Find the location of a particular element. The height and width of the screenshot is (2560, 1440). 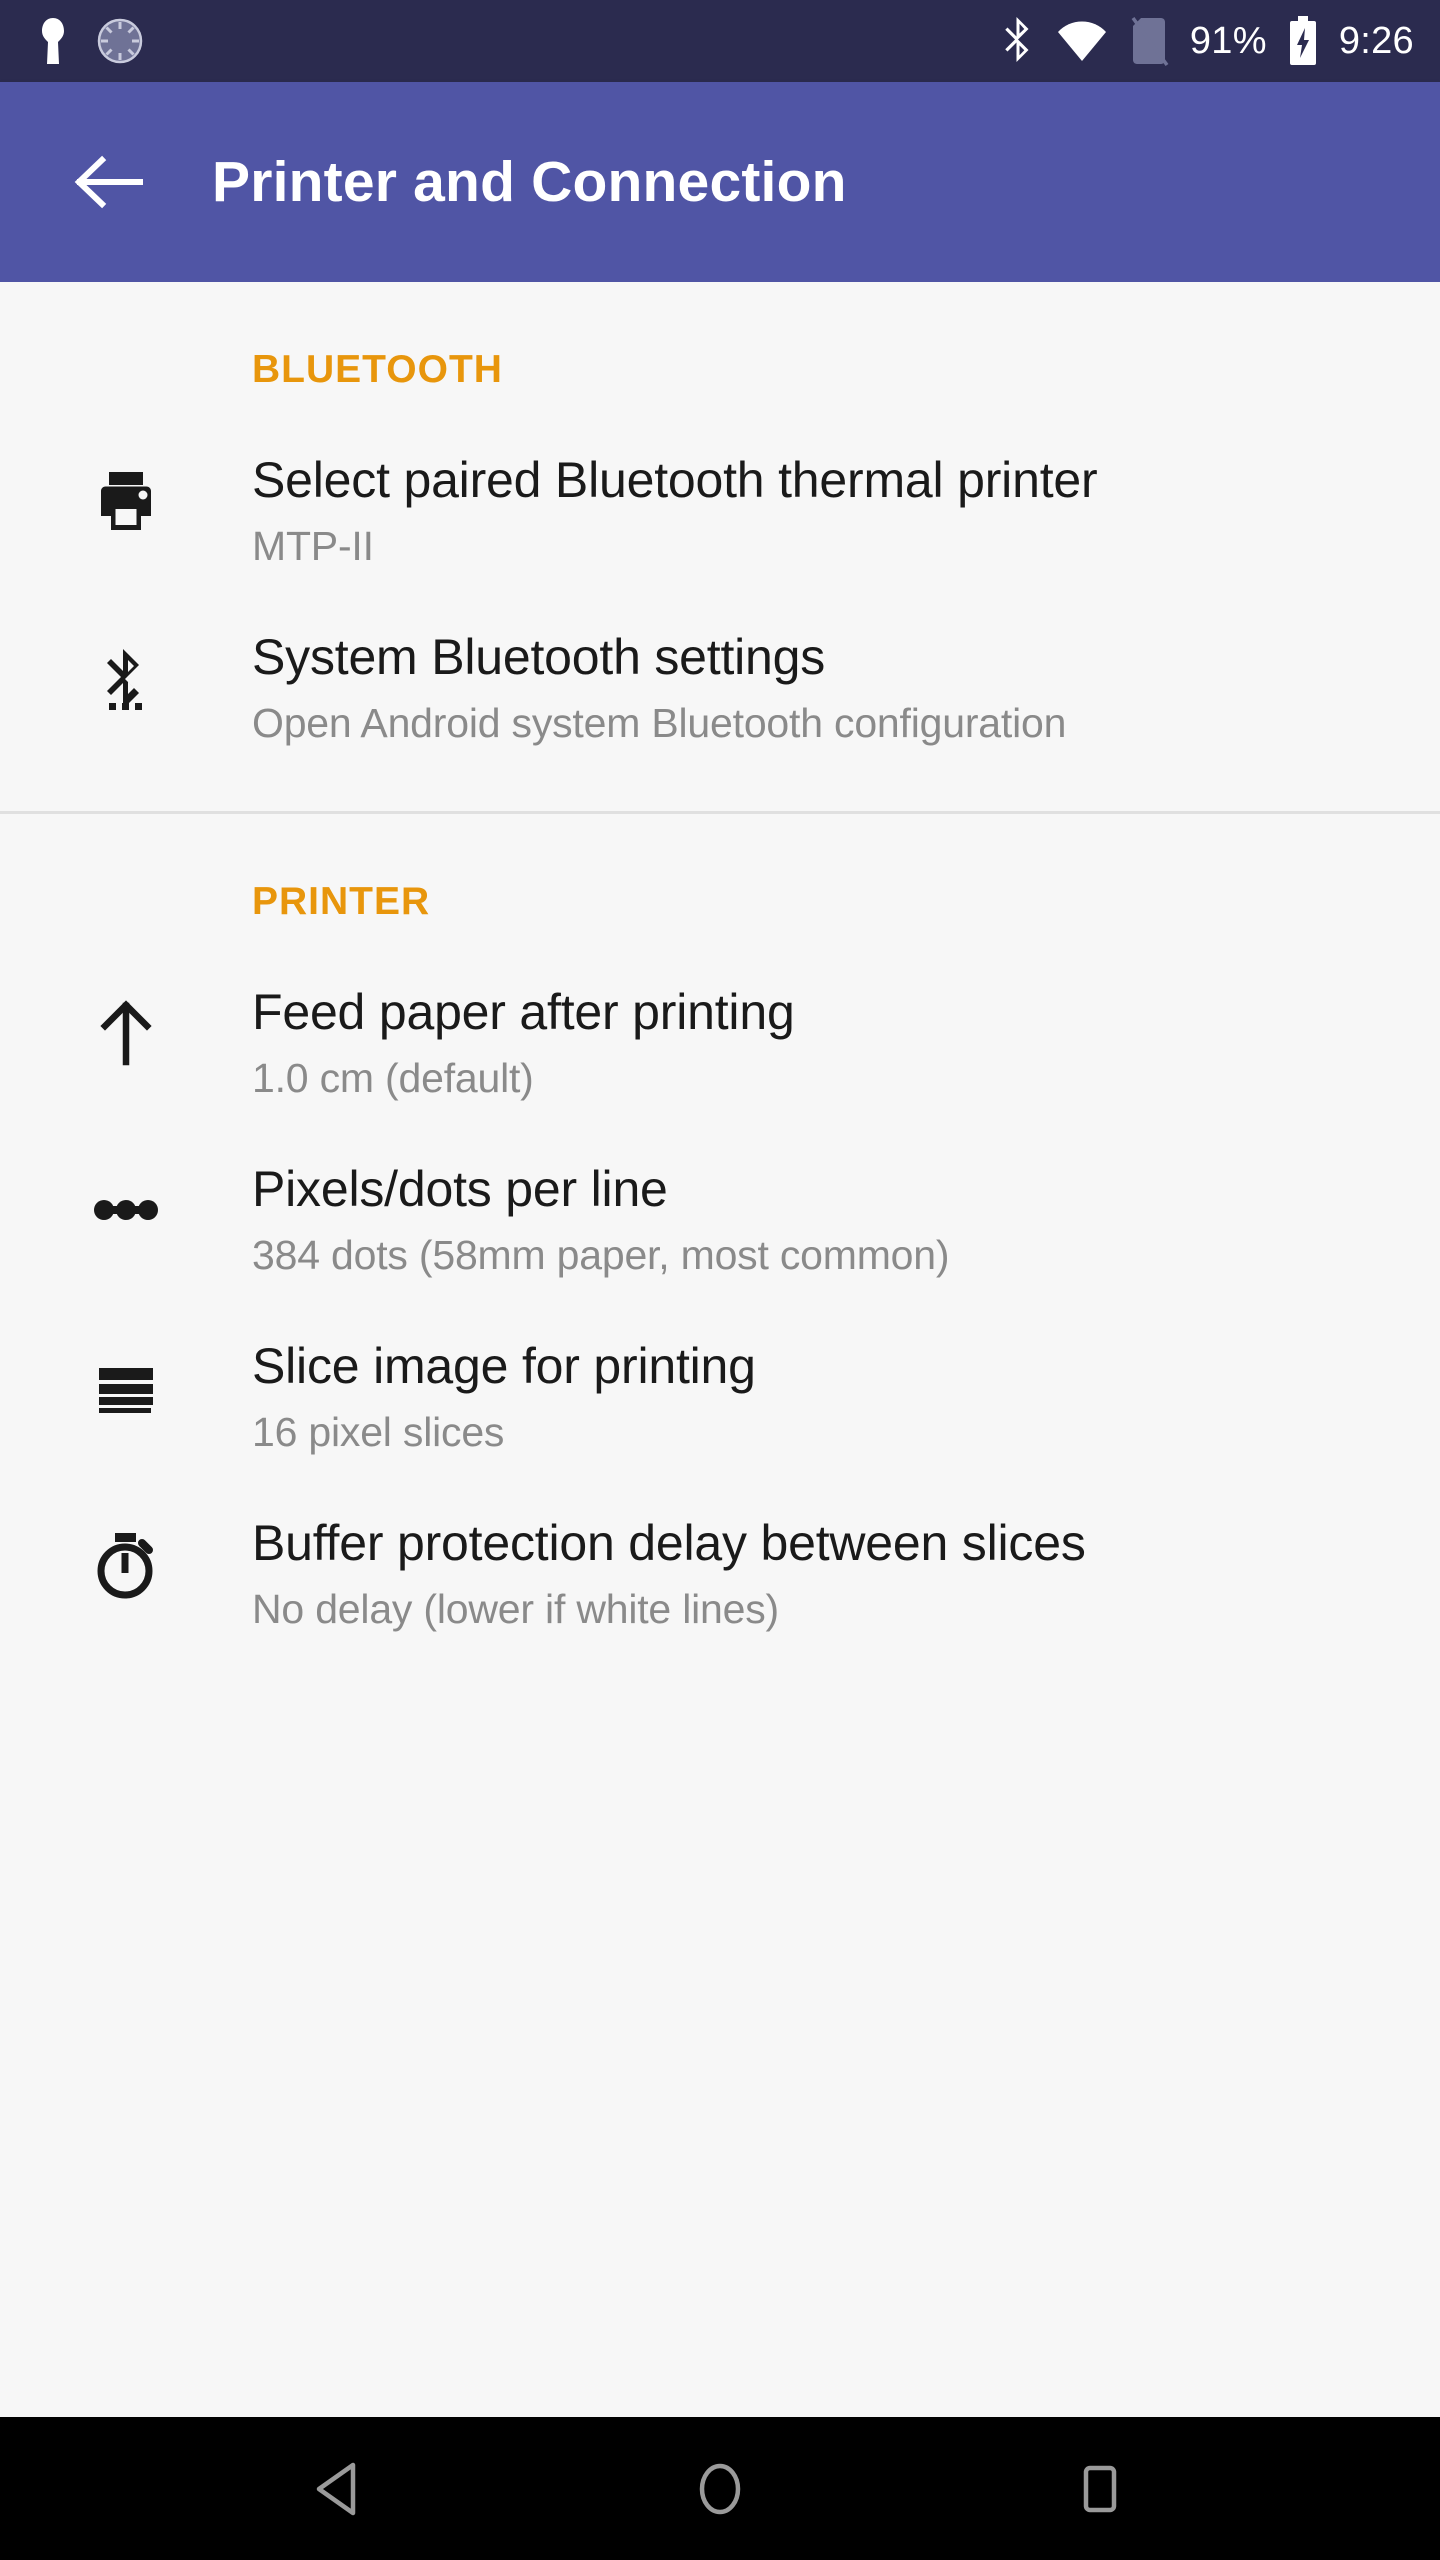

bluetooth-icon is located at coordinates (1018, 41).